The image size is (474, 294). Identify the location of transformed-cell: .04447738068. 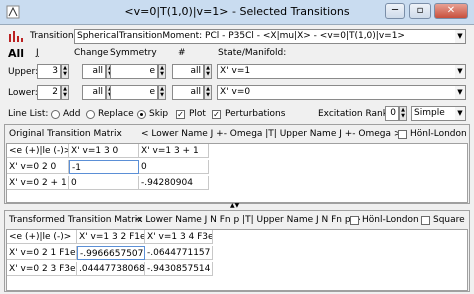
(111, 269).